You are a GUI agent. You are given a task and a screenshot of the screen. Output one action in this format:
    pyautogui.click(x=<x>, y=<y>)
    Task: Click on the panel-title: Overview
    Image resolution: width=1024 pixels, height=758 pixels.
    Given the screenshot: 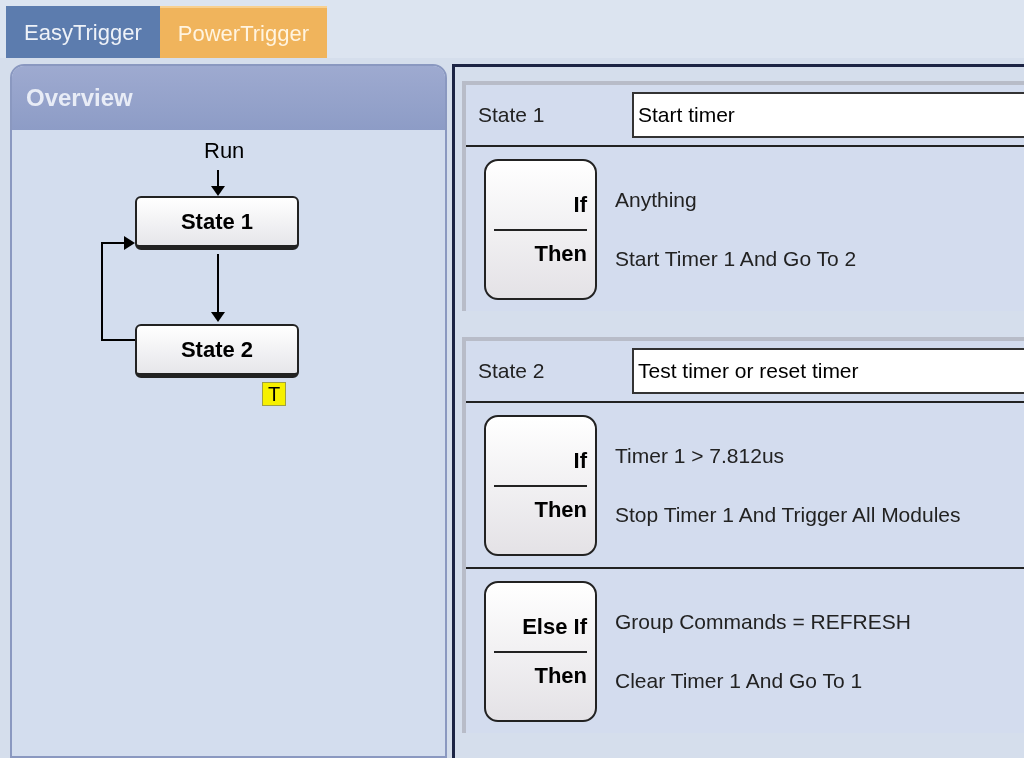 What is the action you would take?
    pyautogui.click(x=79, y=98)
    